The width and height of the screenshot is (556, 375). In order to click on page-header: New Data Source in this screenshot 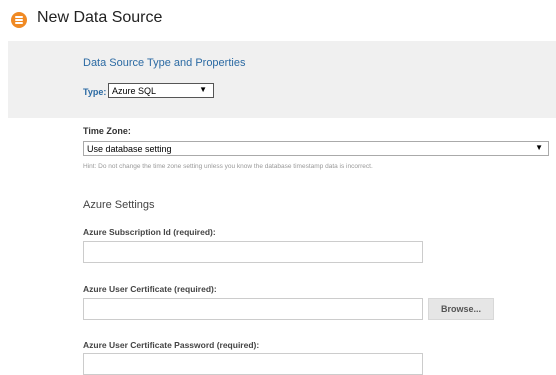, I will do `click(278, 20)`.